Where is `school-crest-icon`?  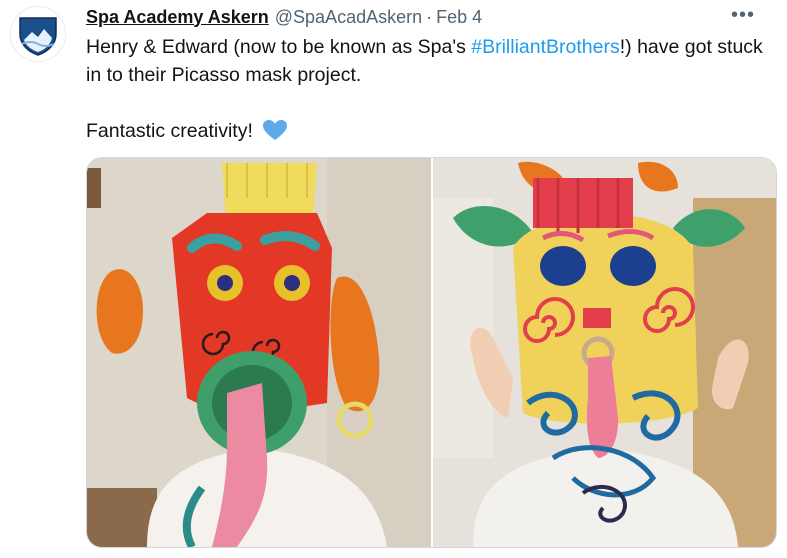
school-crest-icon is located at coordinates (38, 36).